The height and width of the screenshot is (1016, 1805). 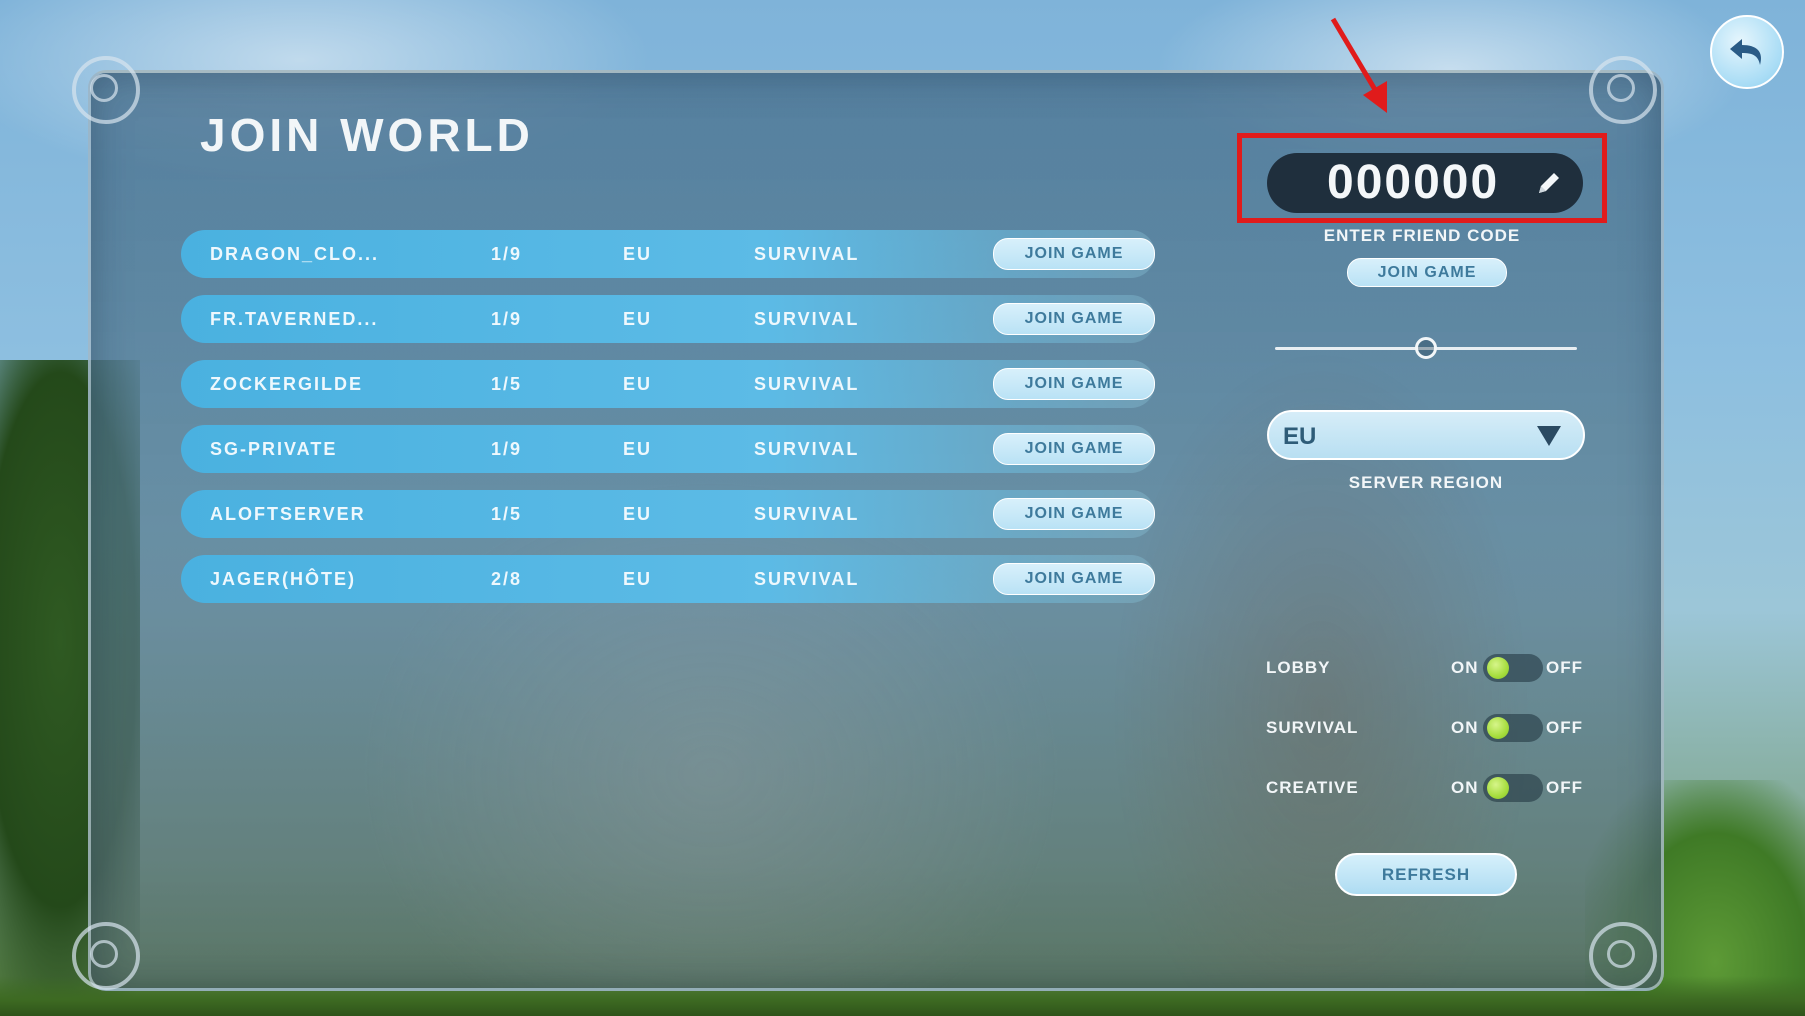 I want to click on server-name: ZOCKERGILDE, so click(x=287, y=384).